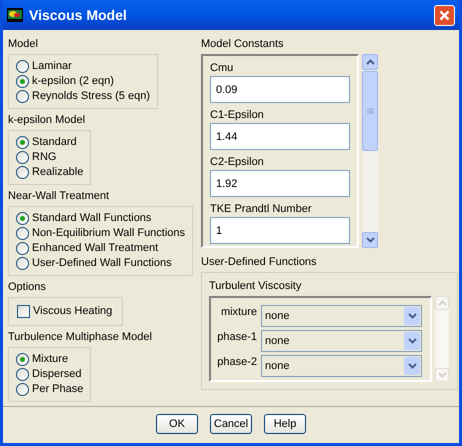 This screenshot has width=462, height=446. What do you see at coordinates (52, 66) in the screenshot?
I see `radio-label: Laminar` at bounding box center [52, 66].